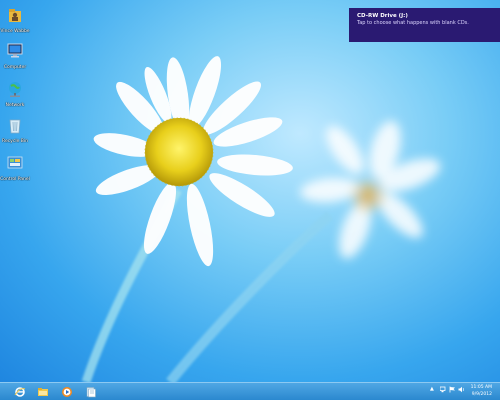 The height and width of the screenshot is (400, 500). I want to click on network-status-button, so click(443, 390).